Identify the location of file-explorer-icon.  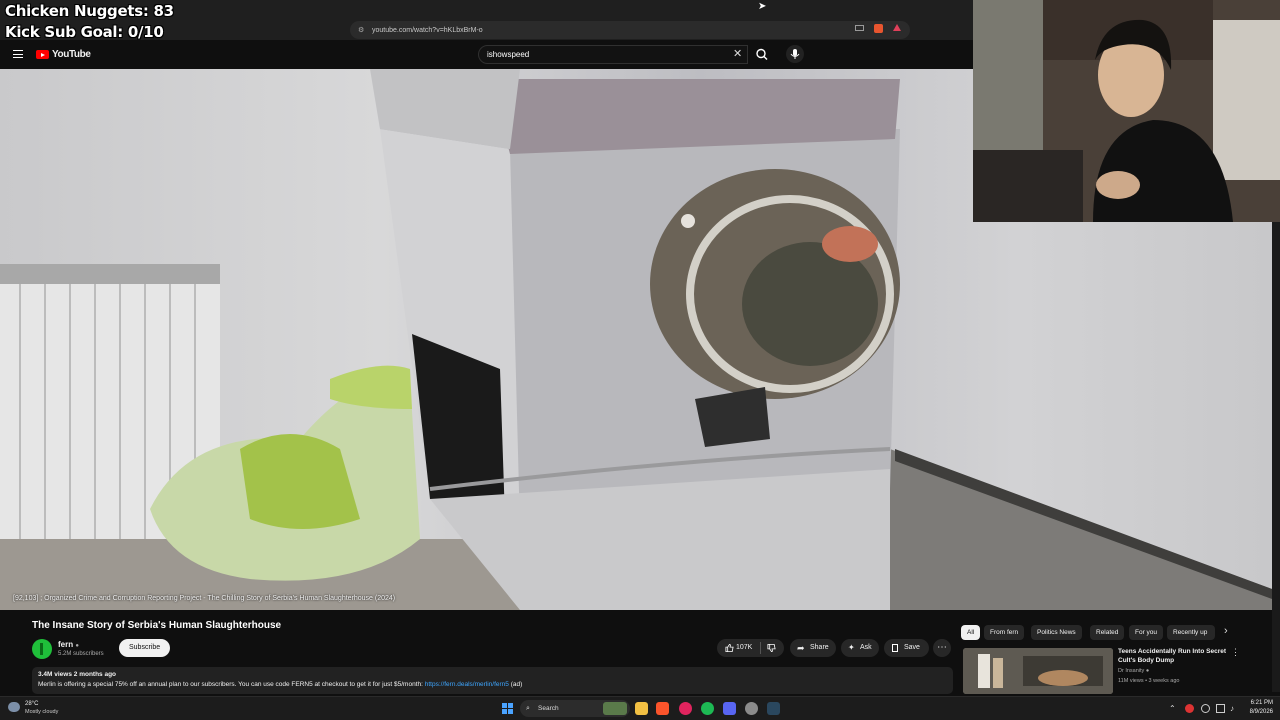
(641, 708).